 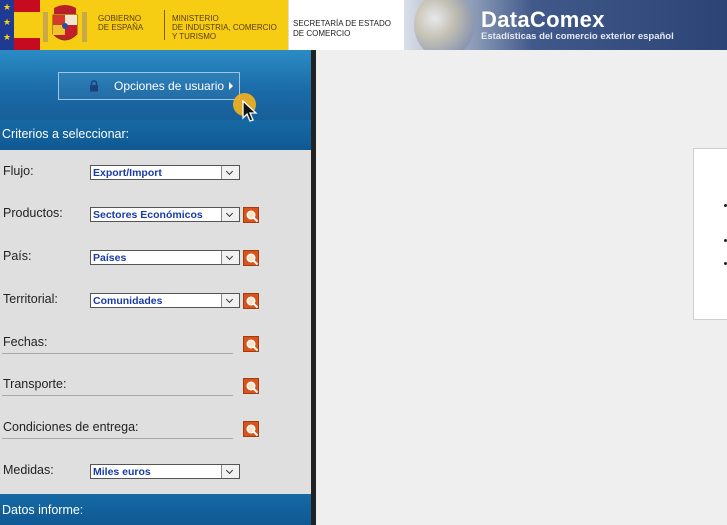 I want to click on productos-search-button, so click(x=251, y=215).